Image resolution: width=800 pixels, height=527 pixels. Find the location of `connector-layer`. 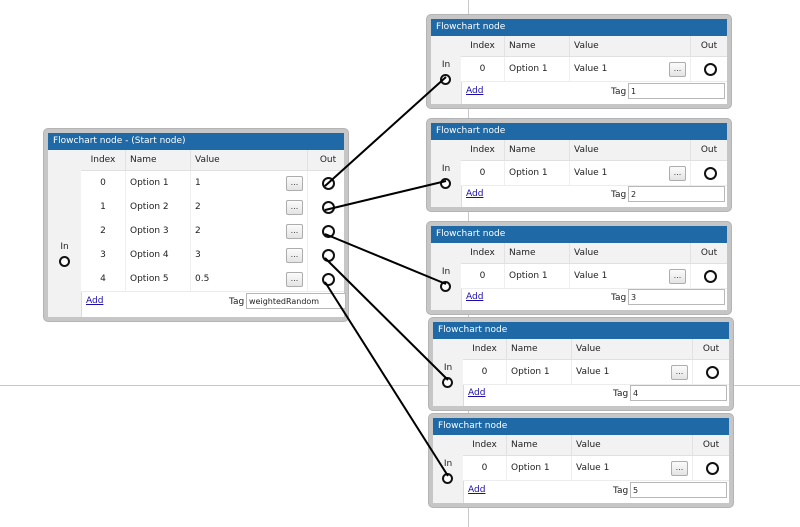

connector-layer is located at coordinates (386, 276).